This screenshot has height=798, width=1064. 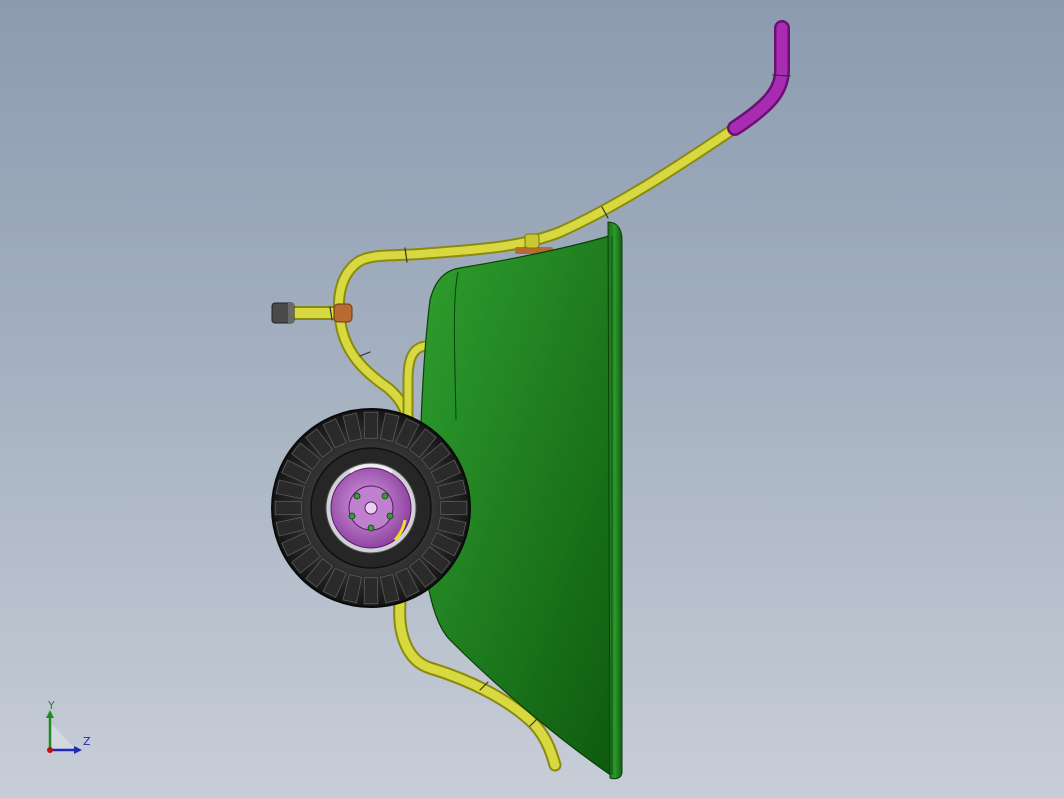 What do you see at coordinates (50, 750) in the screenshot?
I see `x-axis-dot` at bounding box center [50, 750].